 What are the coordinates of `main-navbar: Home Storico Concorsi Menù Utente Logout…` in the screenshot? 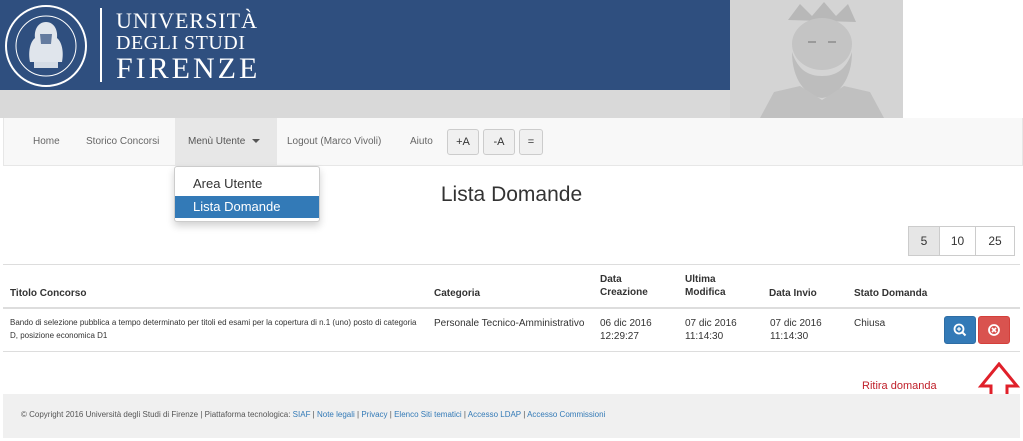 It's located at (513, 142).